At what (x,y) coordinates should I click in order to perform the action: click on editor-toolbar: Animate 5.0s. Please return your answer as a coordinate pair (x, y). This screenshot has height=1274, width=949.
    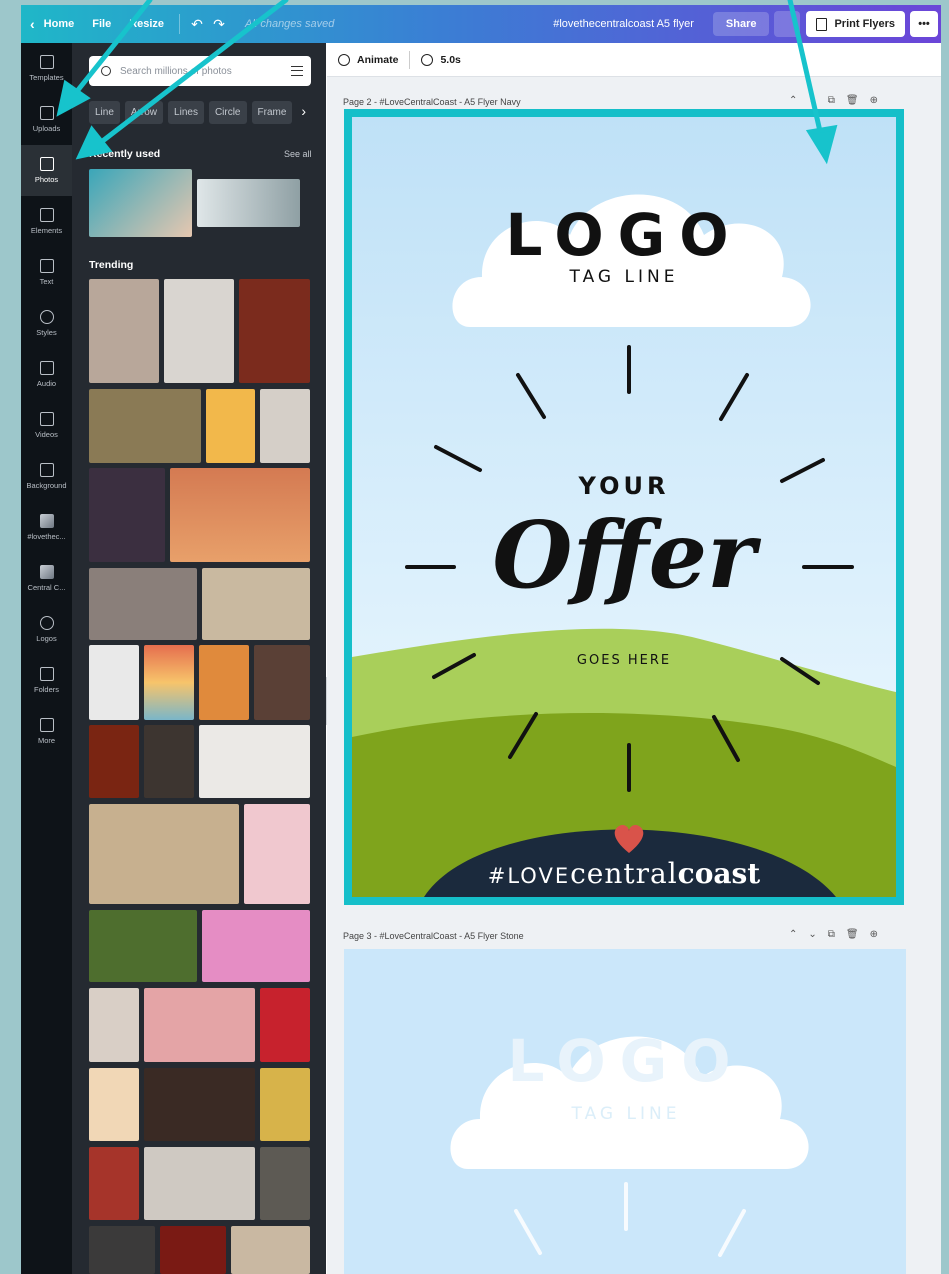
    Looking at the image, I should click on (634, 60).